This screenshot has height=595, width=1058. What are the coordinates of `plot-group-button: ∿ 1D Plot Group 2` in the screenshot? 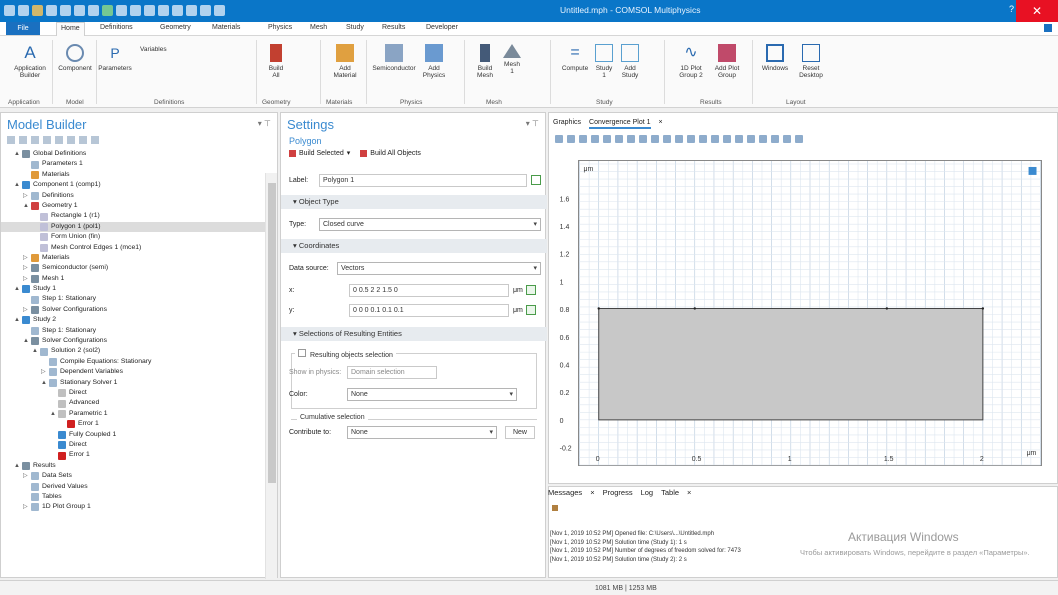 It's located at (691, 61).